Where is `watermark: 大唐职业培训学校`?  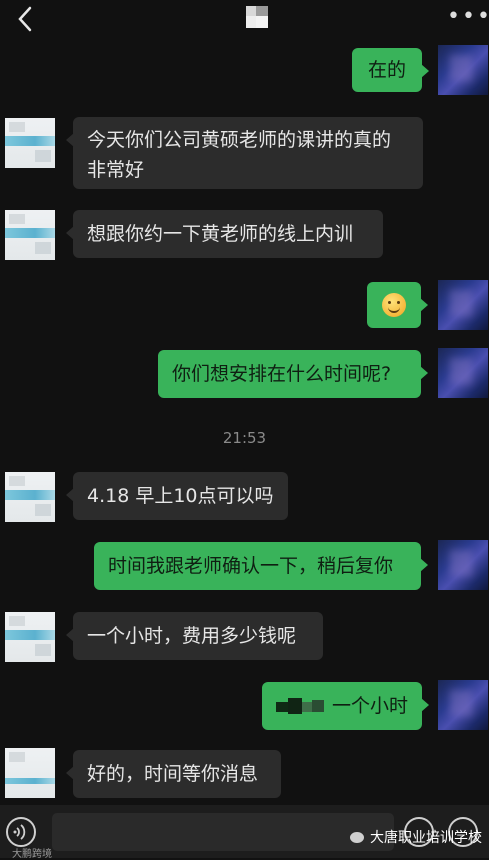 watermark: 大唐职业培训学校 is located at coordinates (416, 837).